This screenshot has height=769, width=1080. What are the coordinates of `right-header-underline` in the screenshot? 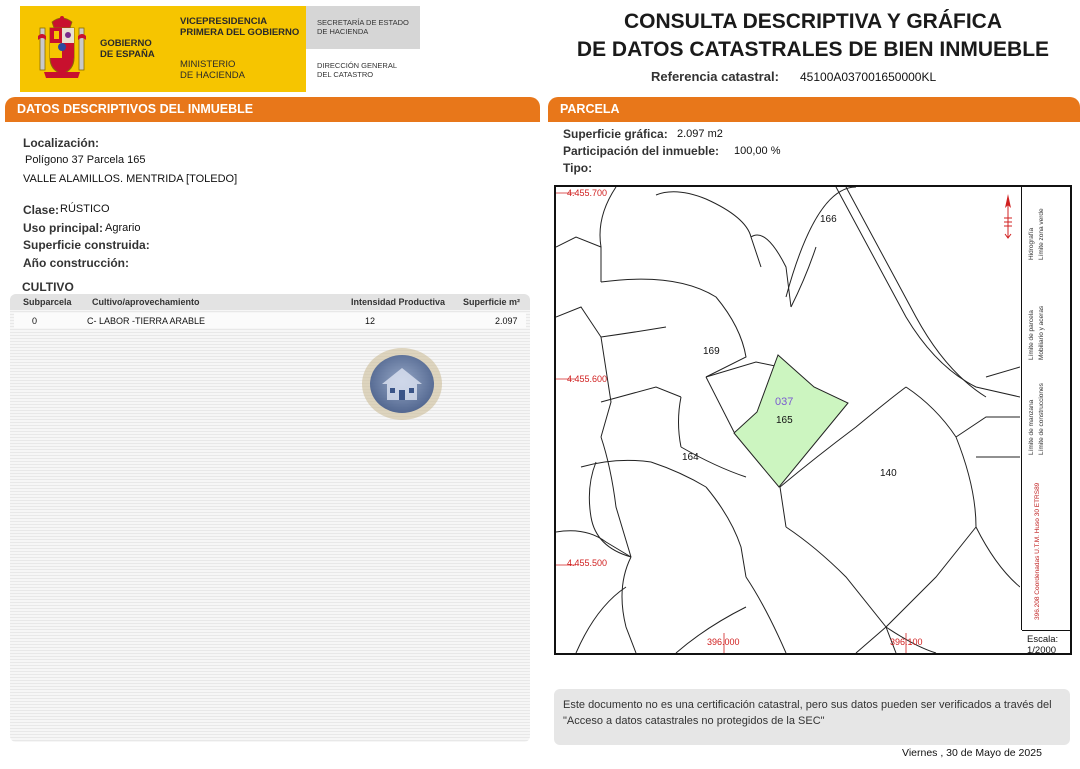 It's located at (814, 120).